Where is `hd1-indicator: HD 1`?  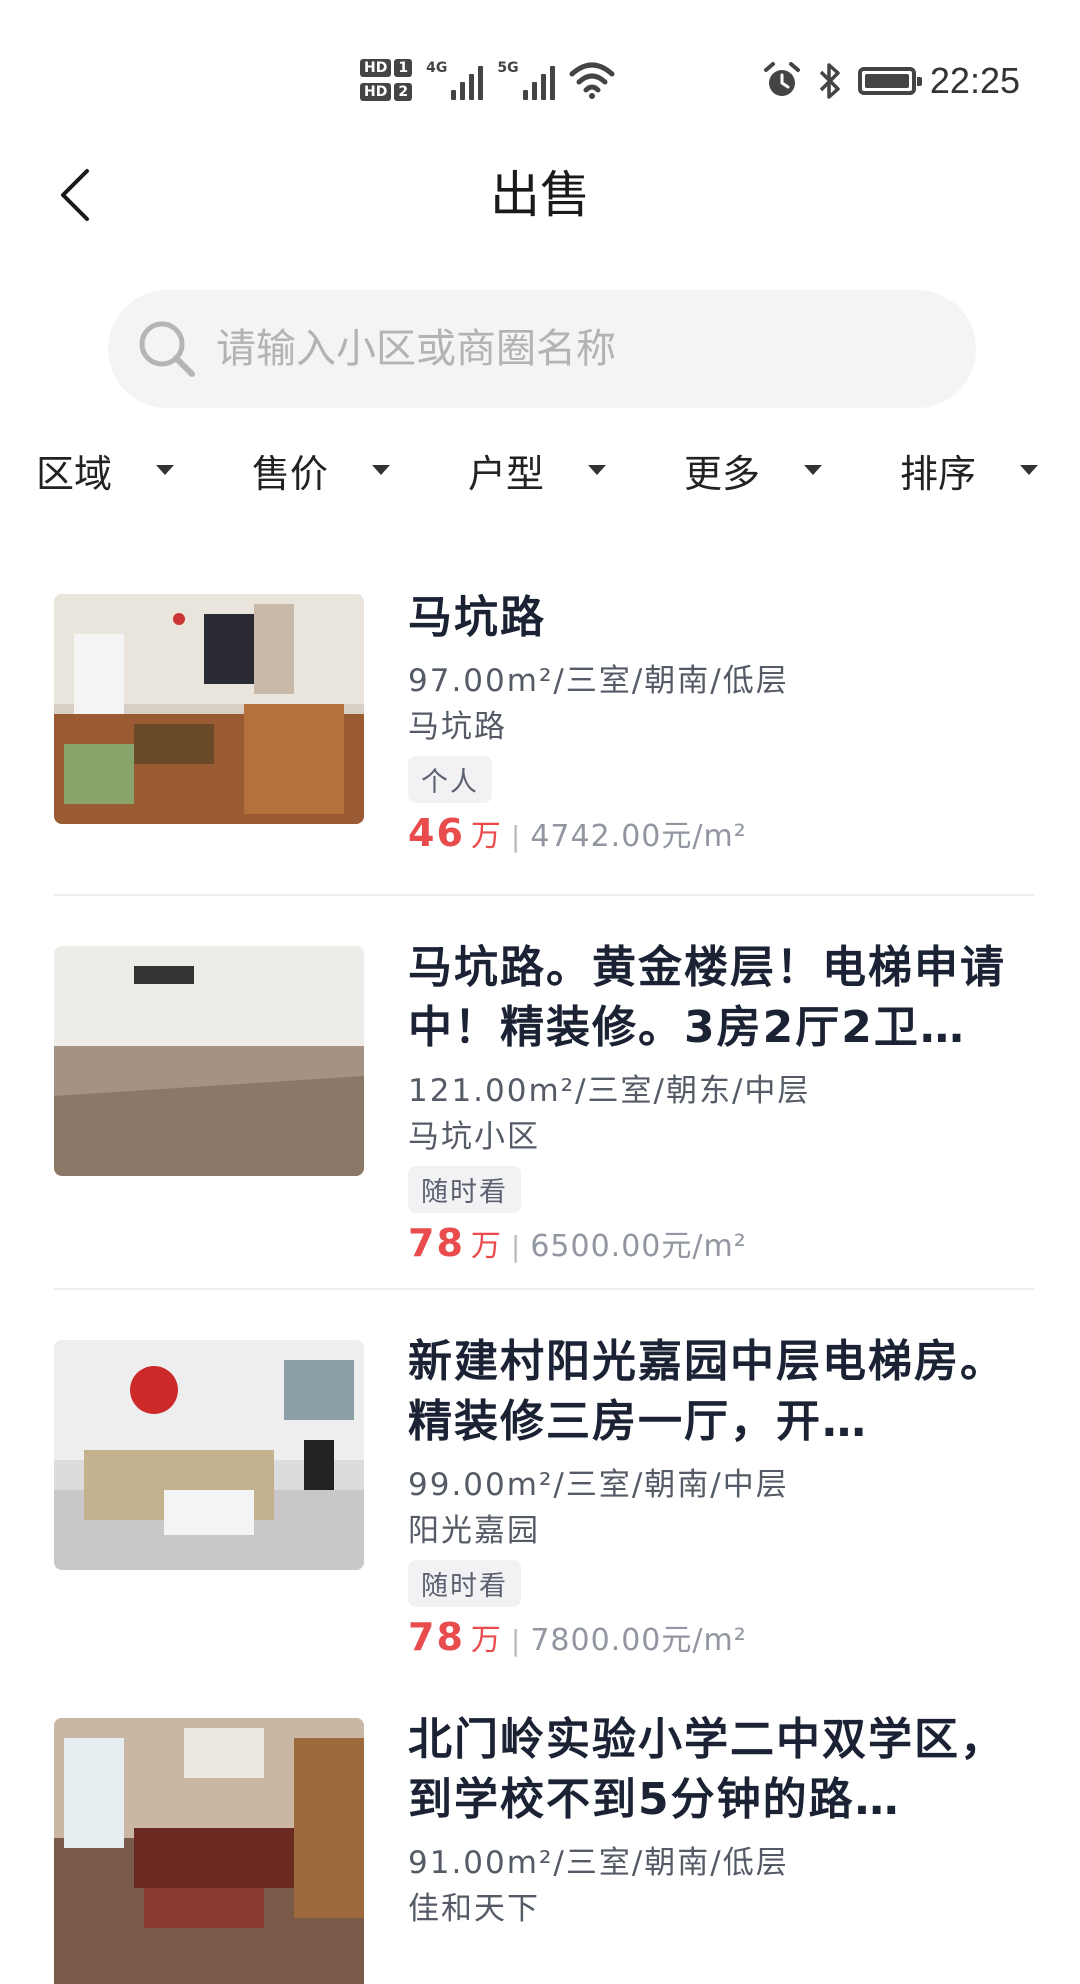 hd1-indicator: HD 1 is located at coordinates (386, 68).